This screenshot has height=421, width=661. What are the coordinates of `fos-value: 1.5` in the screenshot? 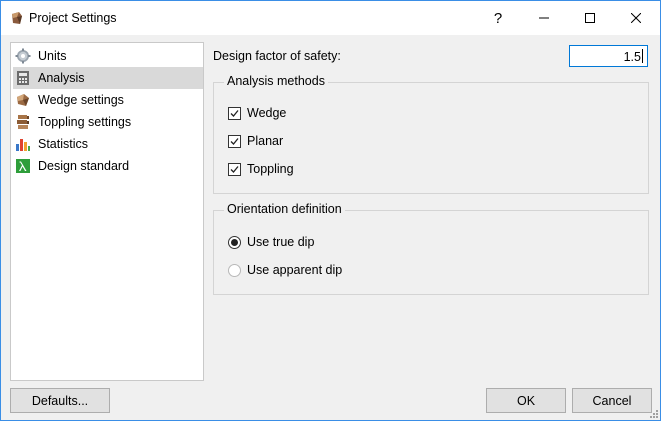 It's located at (632, 57).